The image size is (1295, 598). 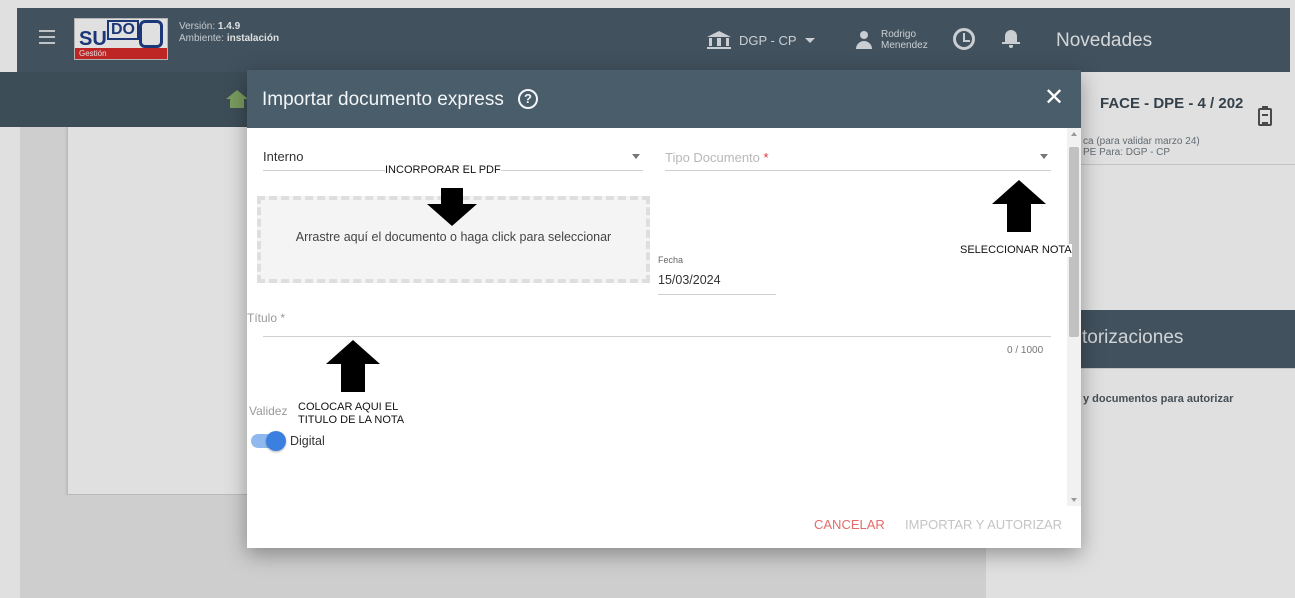 What do you see at coordinates (858, 158) in the screenshot?
I see `tipo-documento-select: Tipo Documento *` at bounding box center [858, 158].